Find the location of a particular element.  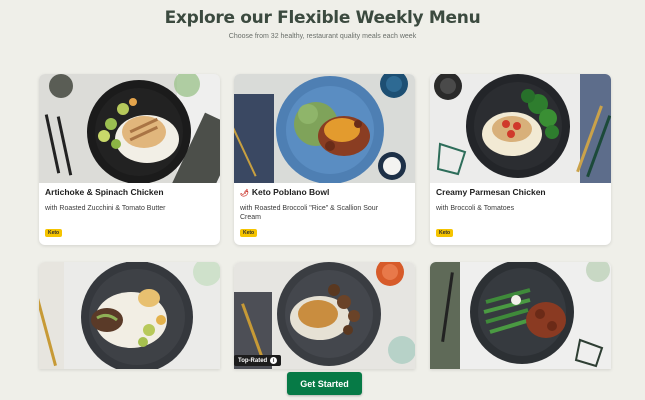

keto-poblano-bowl-photo is located at coordinates (324, 128).